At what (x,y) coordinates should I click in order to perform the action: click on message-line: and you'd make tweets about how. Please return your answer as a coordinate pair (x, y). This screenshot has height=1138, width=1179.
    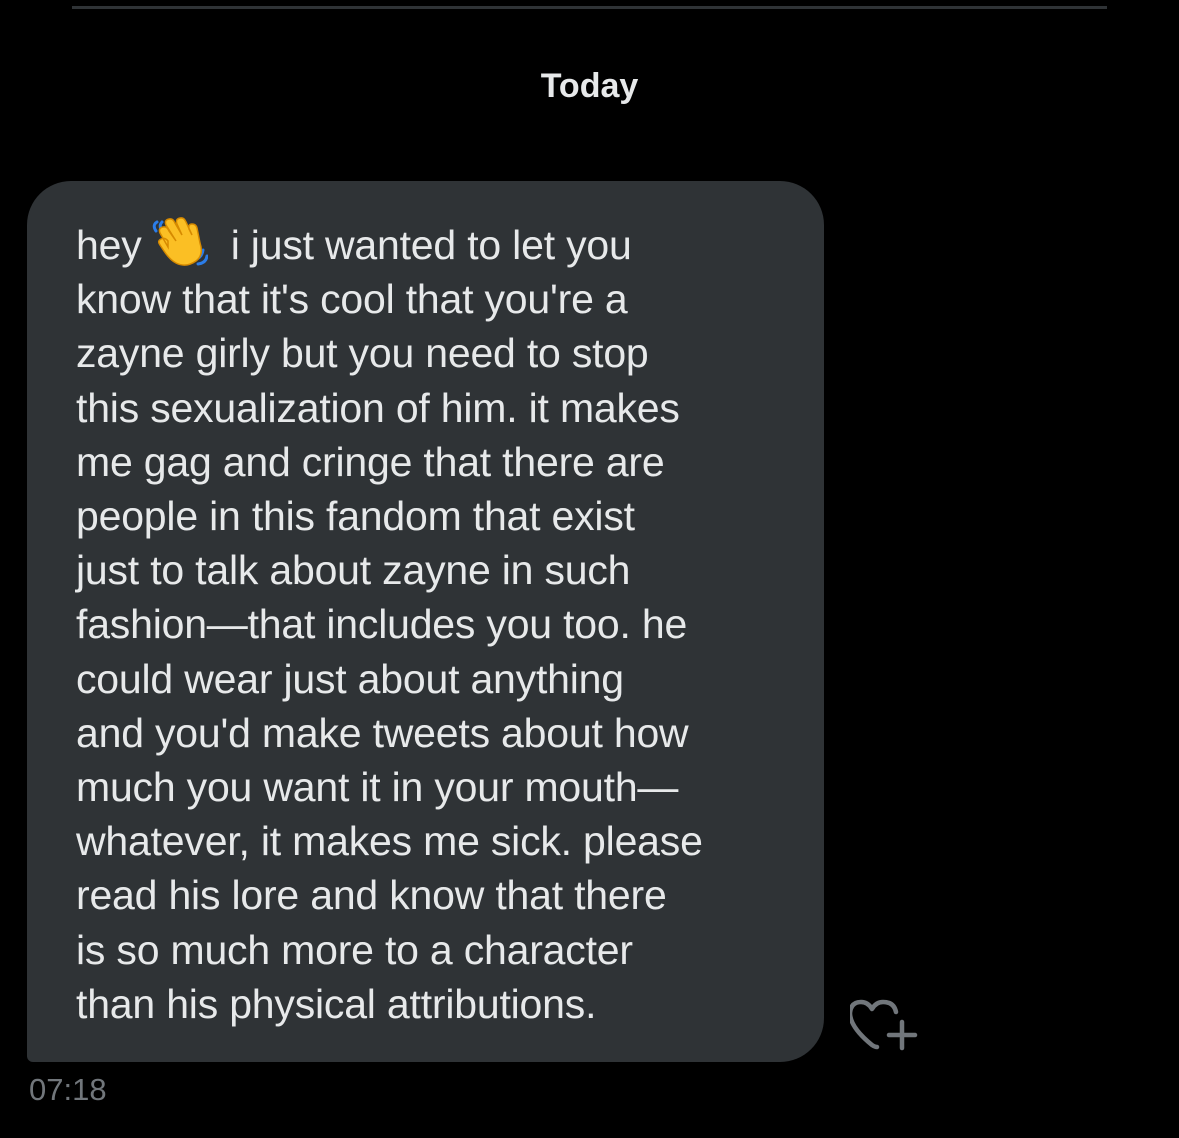
    Looking at the image, I should click on (382, 732).